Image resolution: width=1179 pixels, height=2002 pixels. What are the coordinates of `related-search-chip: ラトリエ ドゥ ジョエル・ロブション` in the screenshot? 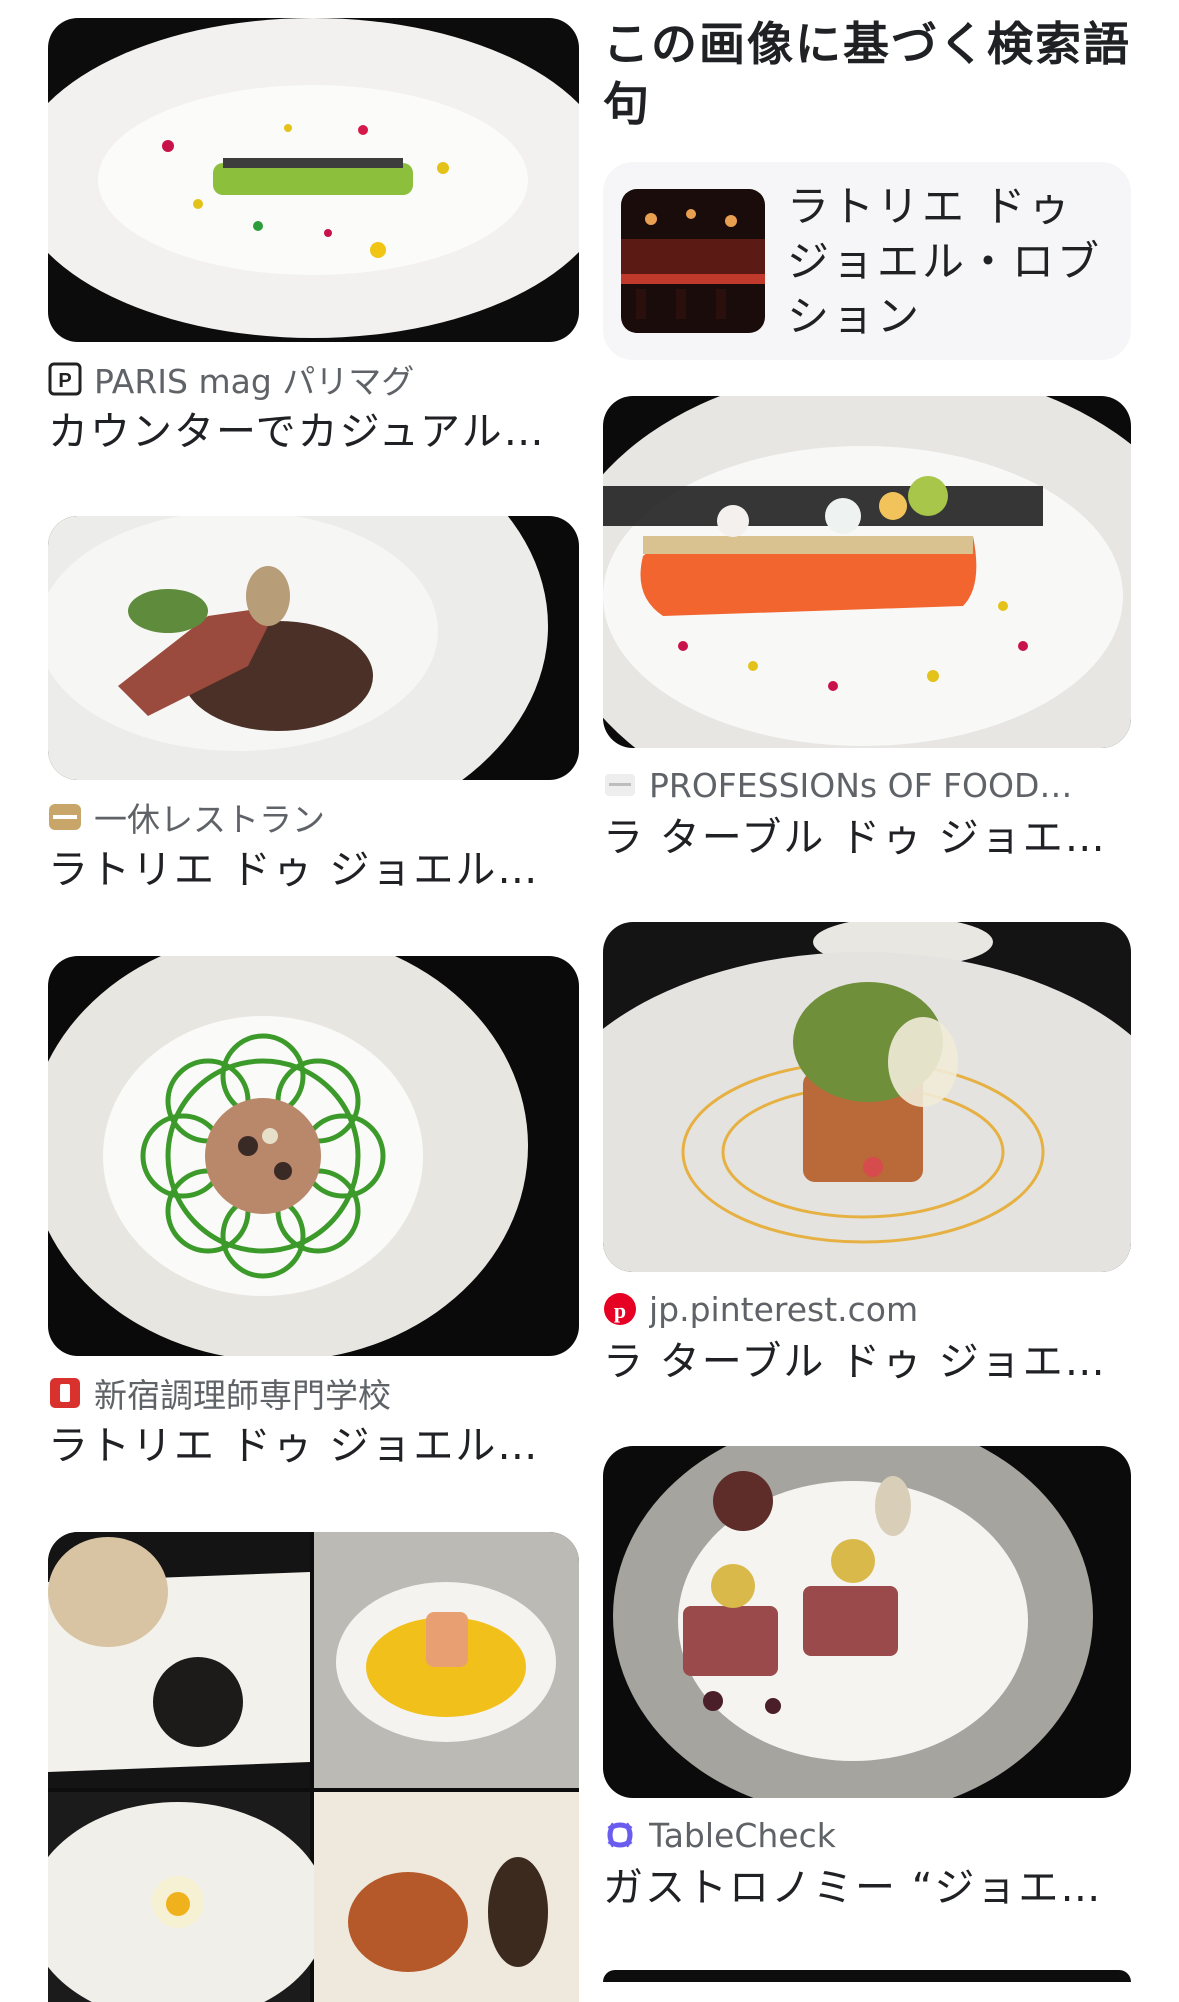 It's located at (867, 261).